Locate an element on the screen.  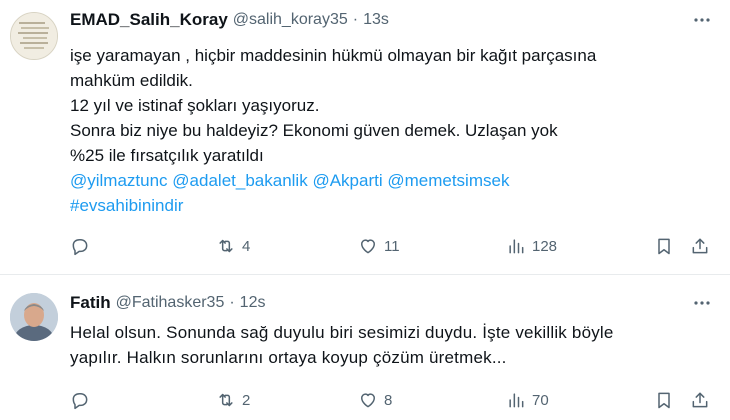
tweet-header: Fatih @Fatihasker35 · 12s is located at coordinates (167, 303).